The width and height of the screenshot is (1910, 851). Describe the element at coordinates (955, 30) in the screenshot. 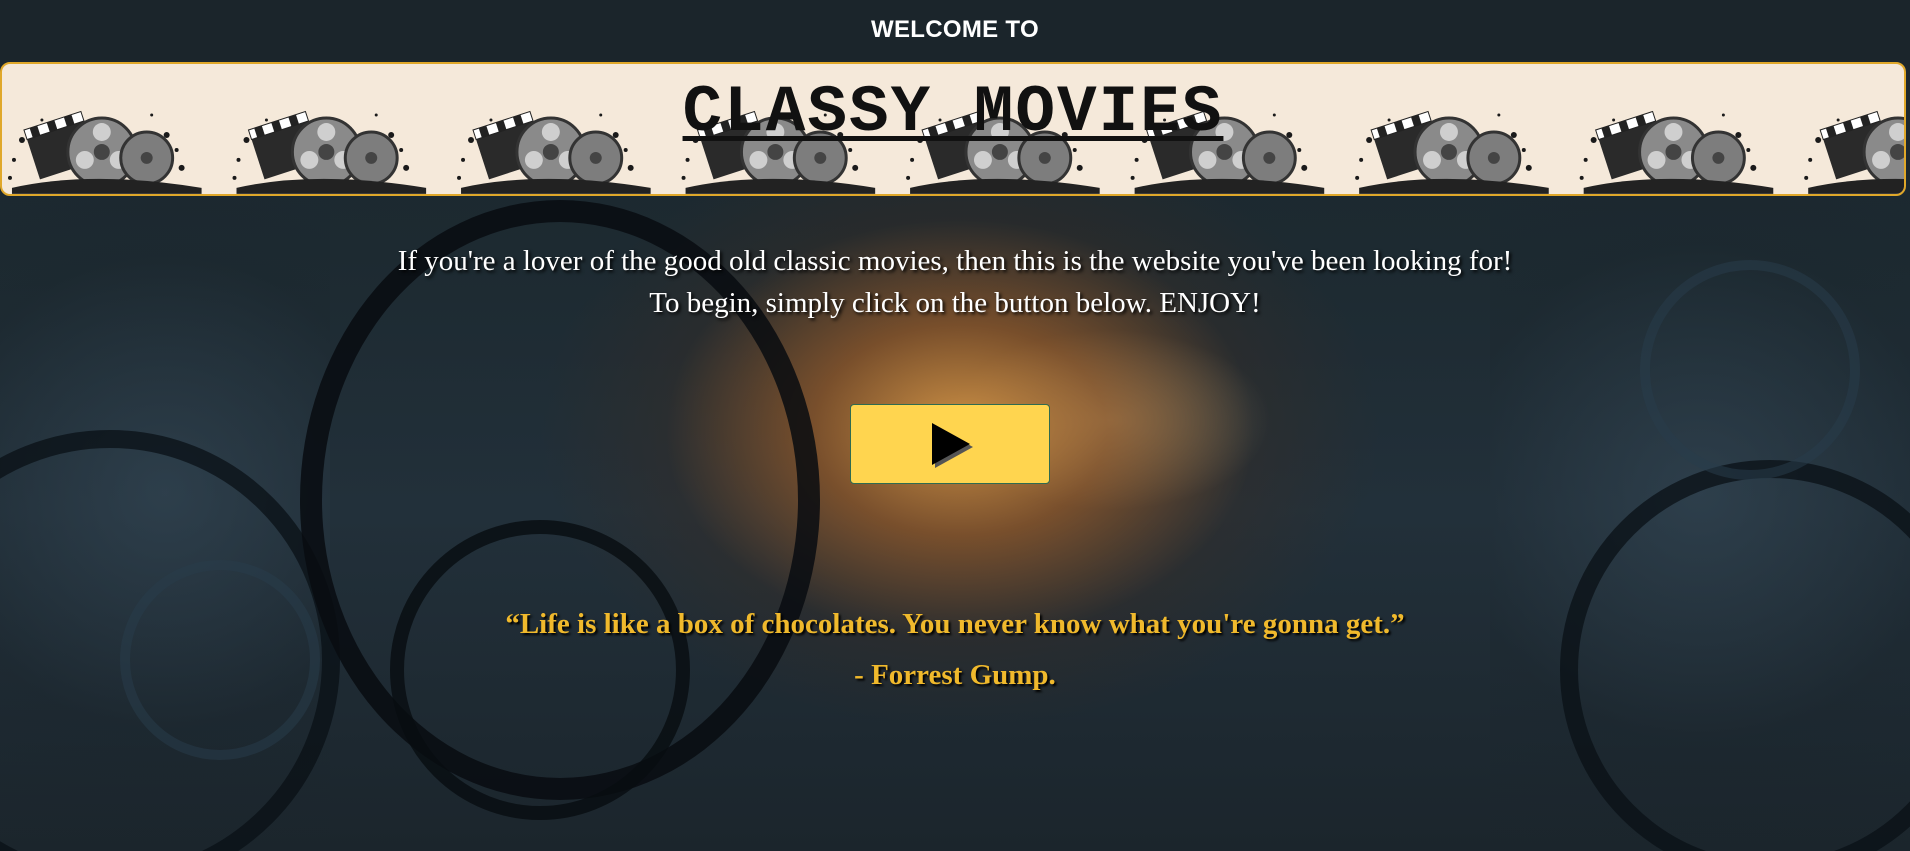

I see `welcome-heading: WELCOME TO` at that location.